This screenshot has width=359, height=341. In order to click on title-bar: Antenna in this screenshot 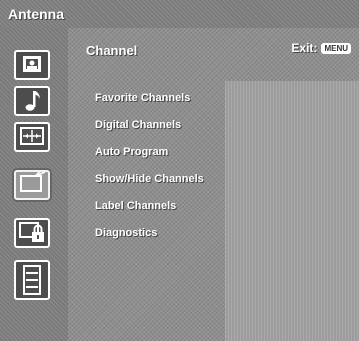, I will do `click(179, 14)`.